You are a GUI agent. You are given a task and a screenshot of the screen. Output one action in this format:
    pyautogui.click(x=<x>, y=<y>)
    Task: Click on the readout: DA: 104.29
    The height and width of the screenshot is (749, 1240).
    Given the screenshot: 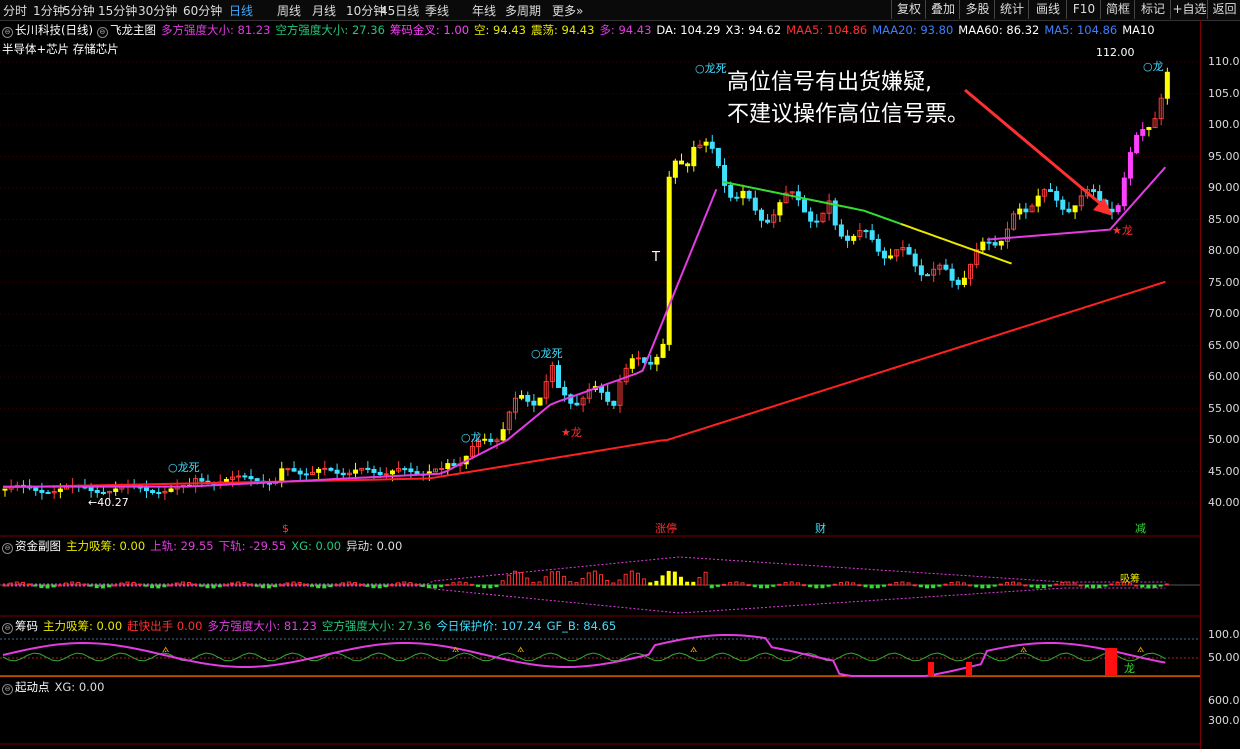 What is the action you would take?
    pyautogui.click(x=688, y=30)
    